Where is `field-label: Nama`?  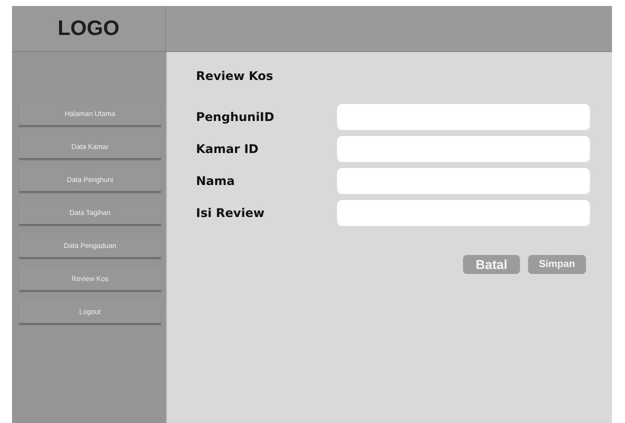 field-label: Nama is located at coordinates (216, 181).